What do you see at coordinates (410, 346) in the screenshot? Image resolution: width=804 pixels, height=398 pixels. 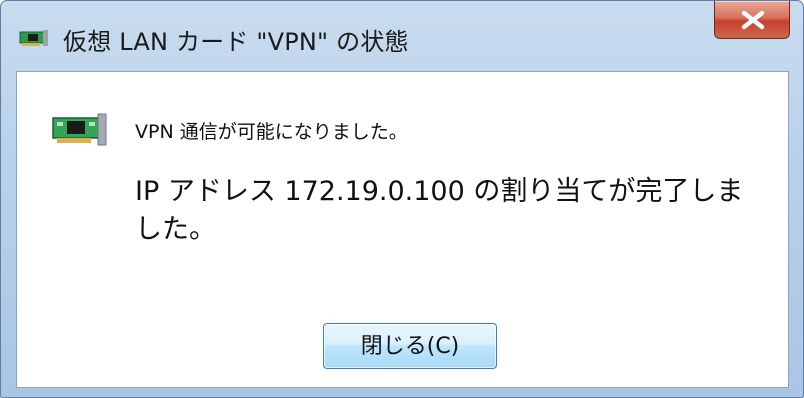 I see `close-button: 閉じる(C)` at bounding box center [410, 346].